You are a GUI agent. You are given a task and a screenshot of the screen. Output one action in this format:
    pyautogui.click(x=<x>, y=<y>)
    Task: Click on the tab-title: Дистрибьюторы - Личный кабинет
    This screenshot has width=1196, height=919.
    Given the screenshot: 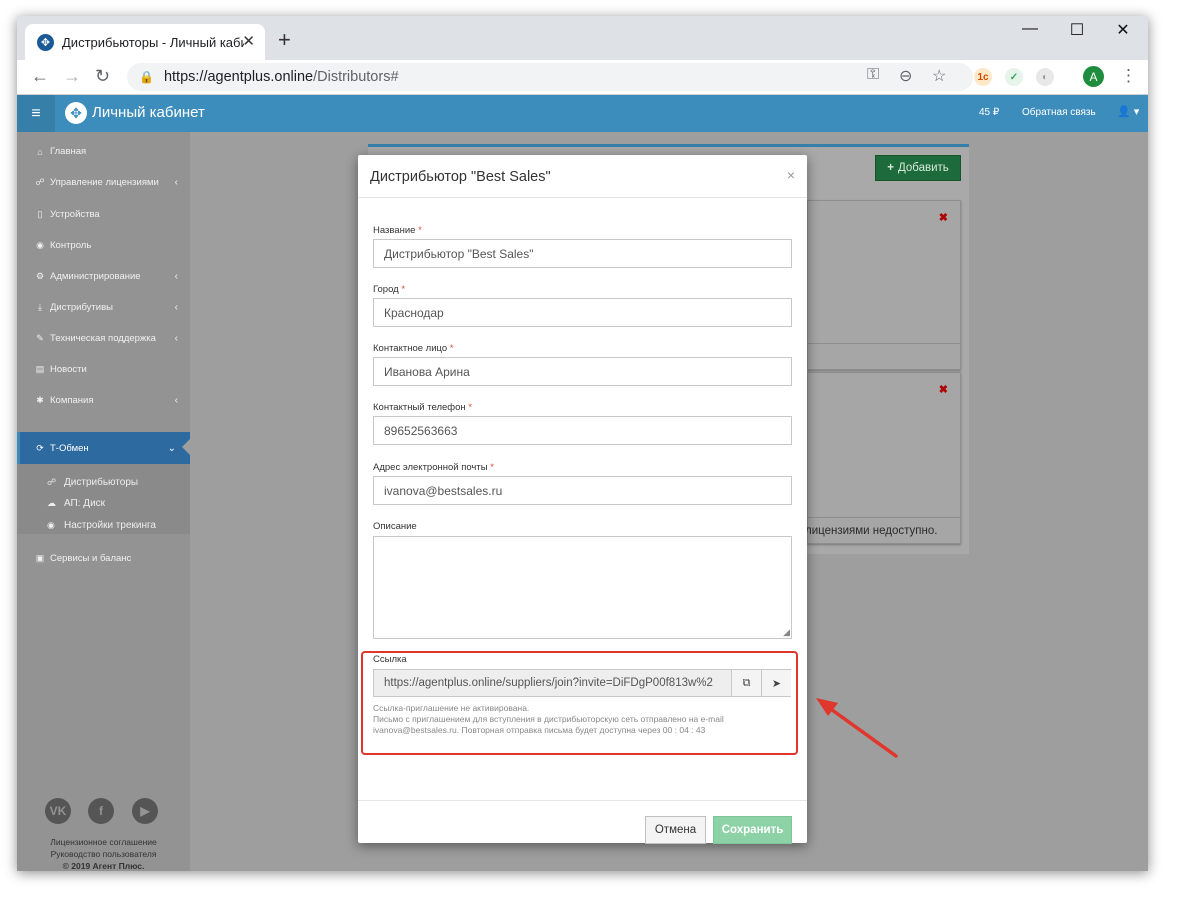 What is the action you would take?
    pyautogui.click(x=153, y=42)
    